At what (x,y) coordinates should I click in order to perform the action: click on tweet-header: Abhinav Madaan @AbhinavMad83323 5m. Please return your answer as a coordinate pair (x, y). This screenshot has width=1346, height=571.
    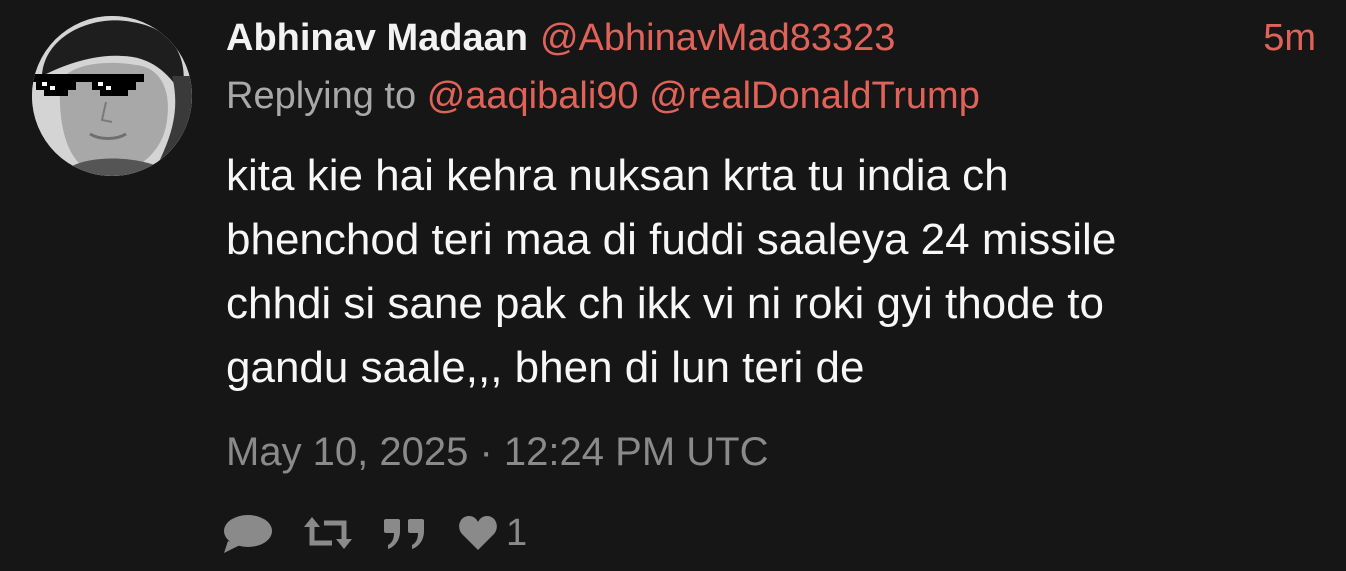
    Looking at the image, I should click on (771, 38).